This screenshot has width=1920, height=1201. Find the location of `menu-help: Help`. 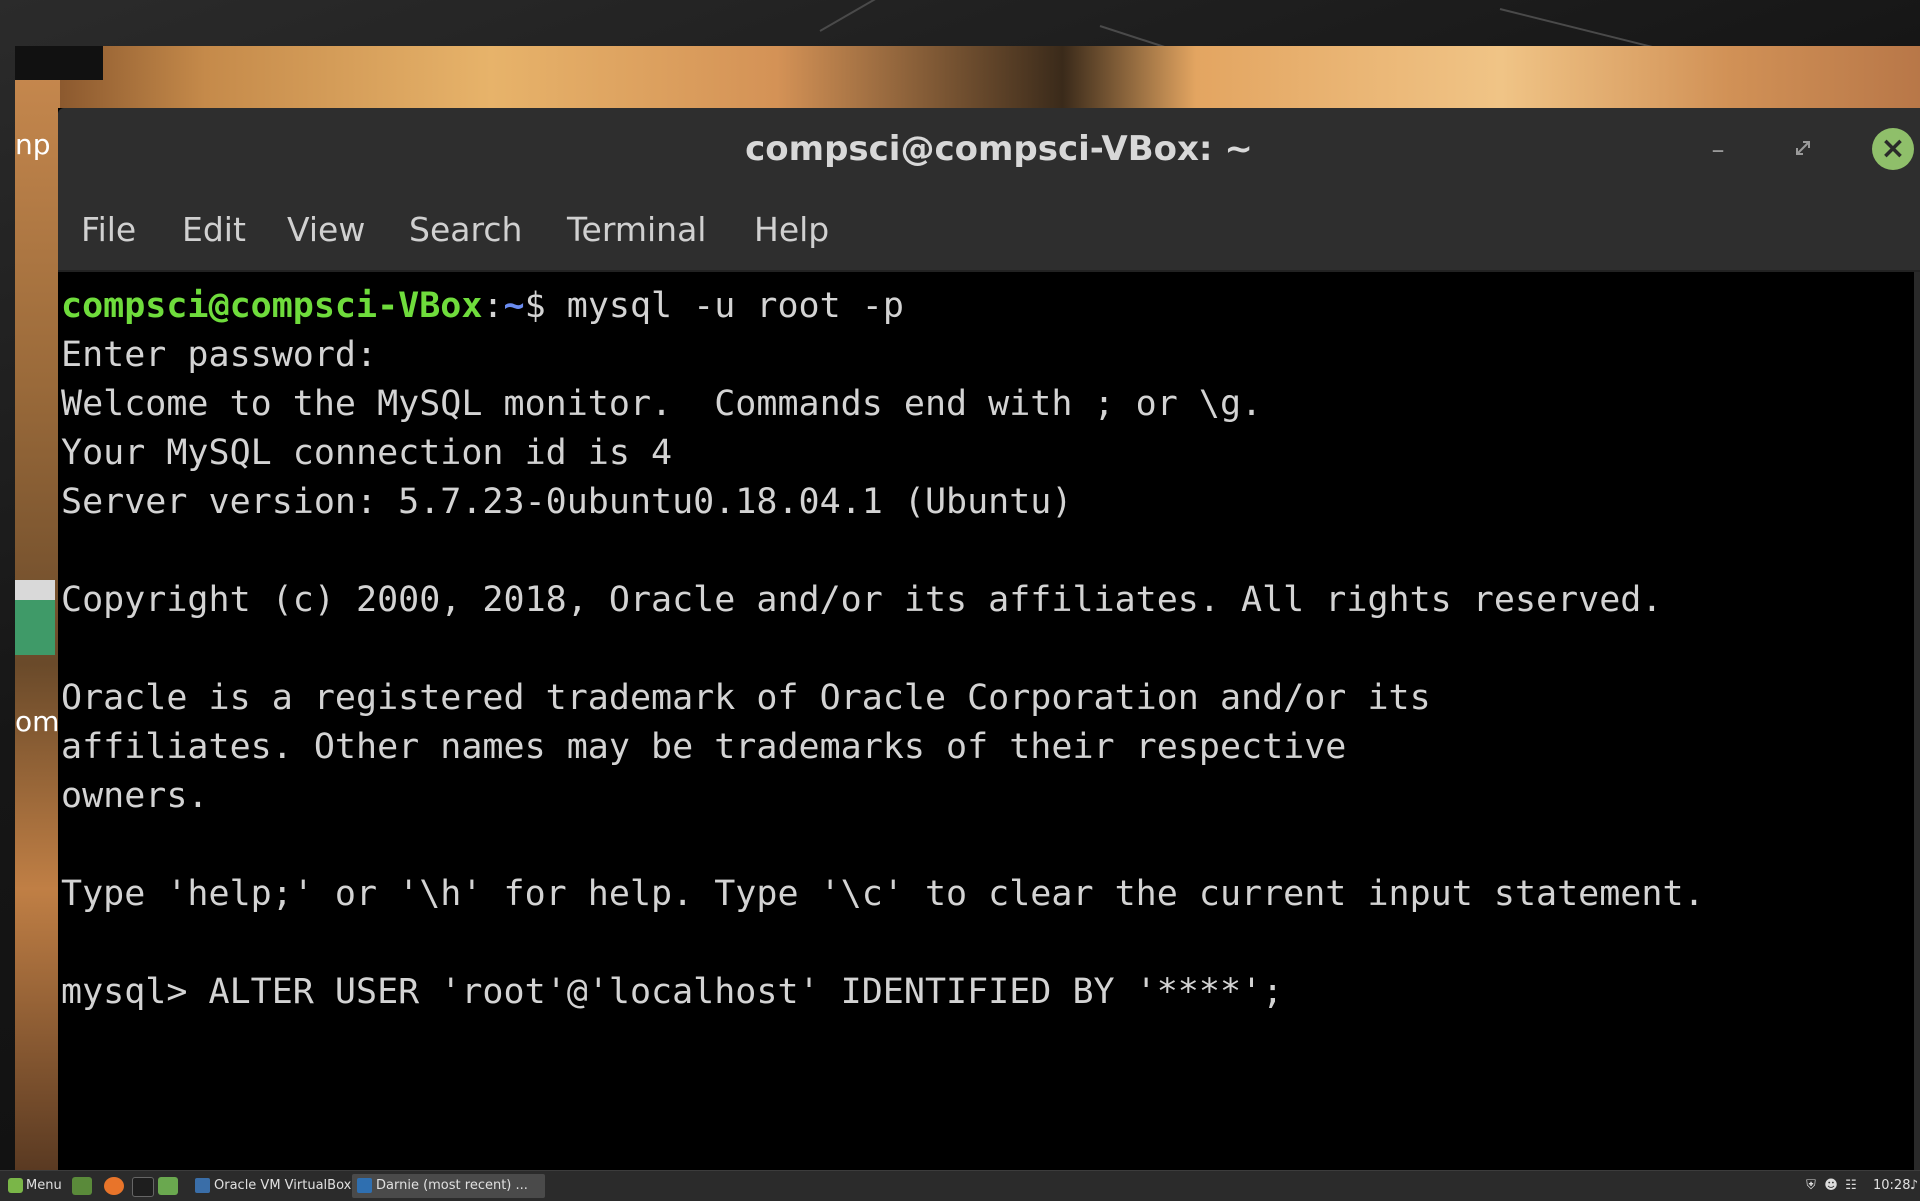

menu-help: Help is located at coordinates (791, 230).